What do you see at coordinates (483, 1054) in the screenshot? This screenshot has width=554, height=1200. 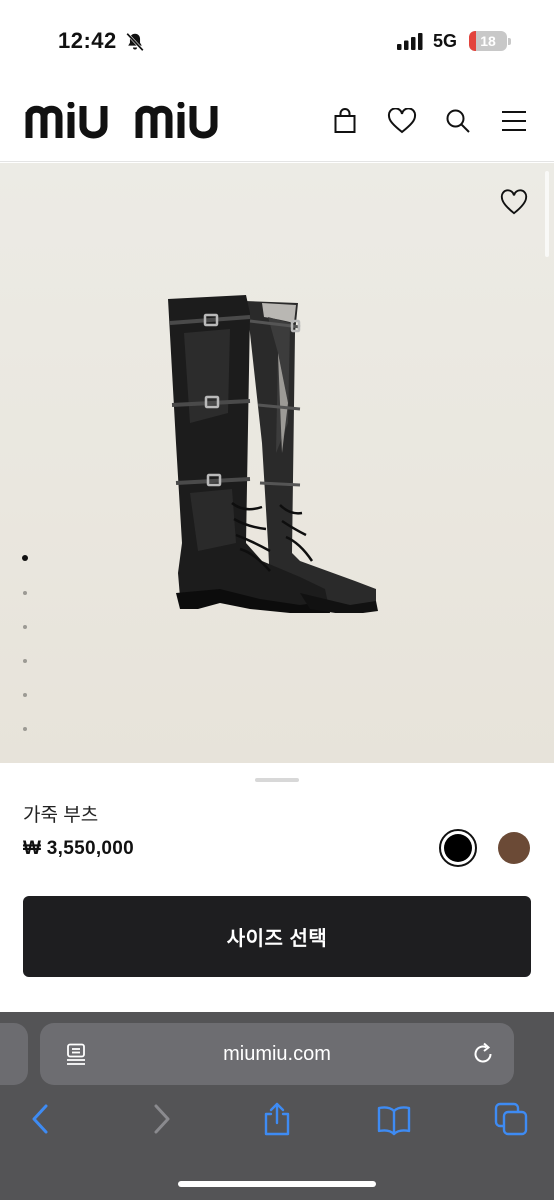 I see `reload-icon` at bounding box center [483, 1054].